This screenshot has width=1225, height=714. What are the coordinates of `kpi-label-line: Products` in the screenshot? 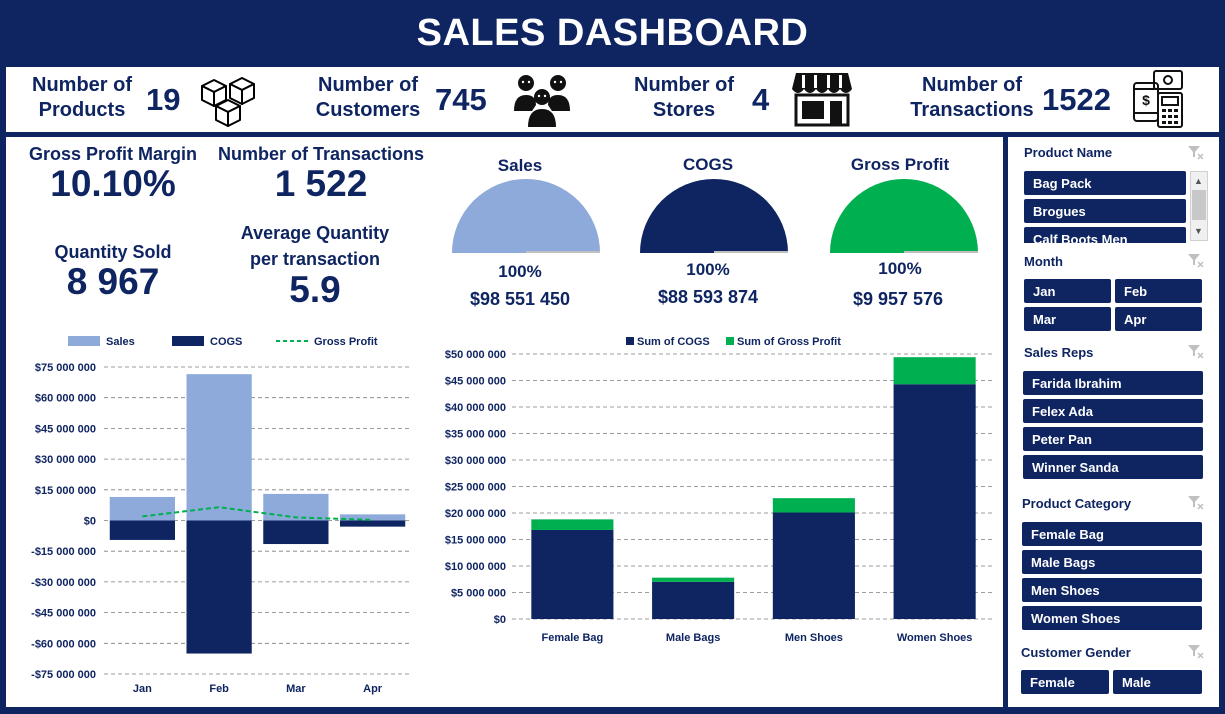 It's located at (82, 110).